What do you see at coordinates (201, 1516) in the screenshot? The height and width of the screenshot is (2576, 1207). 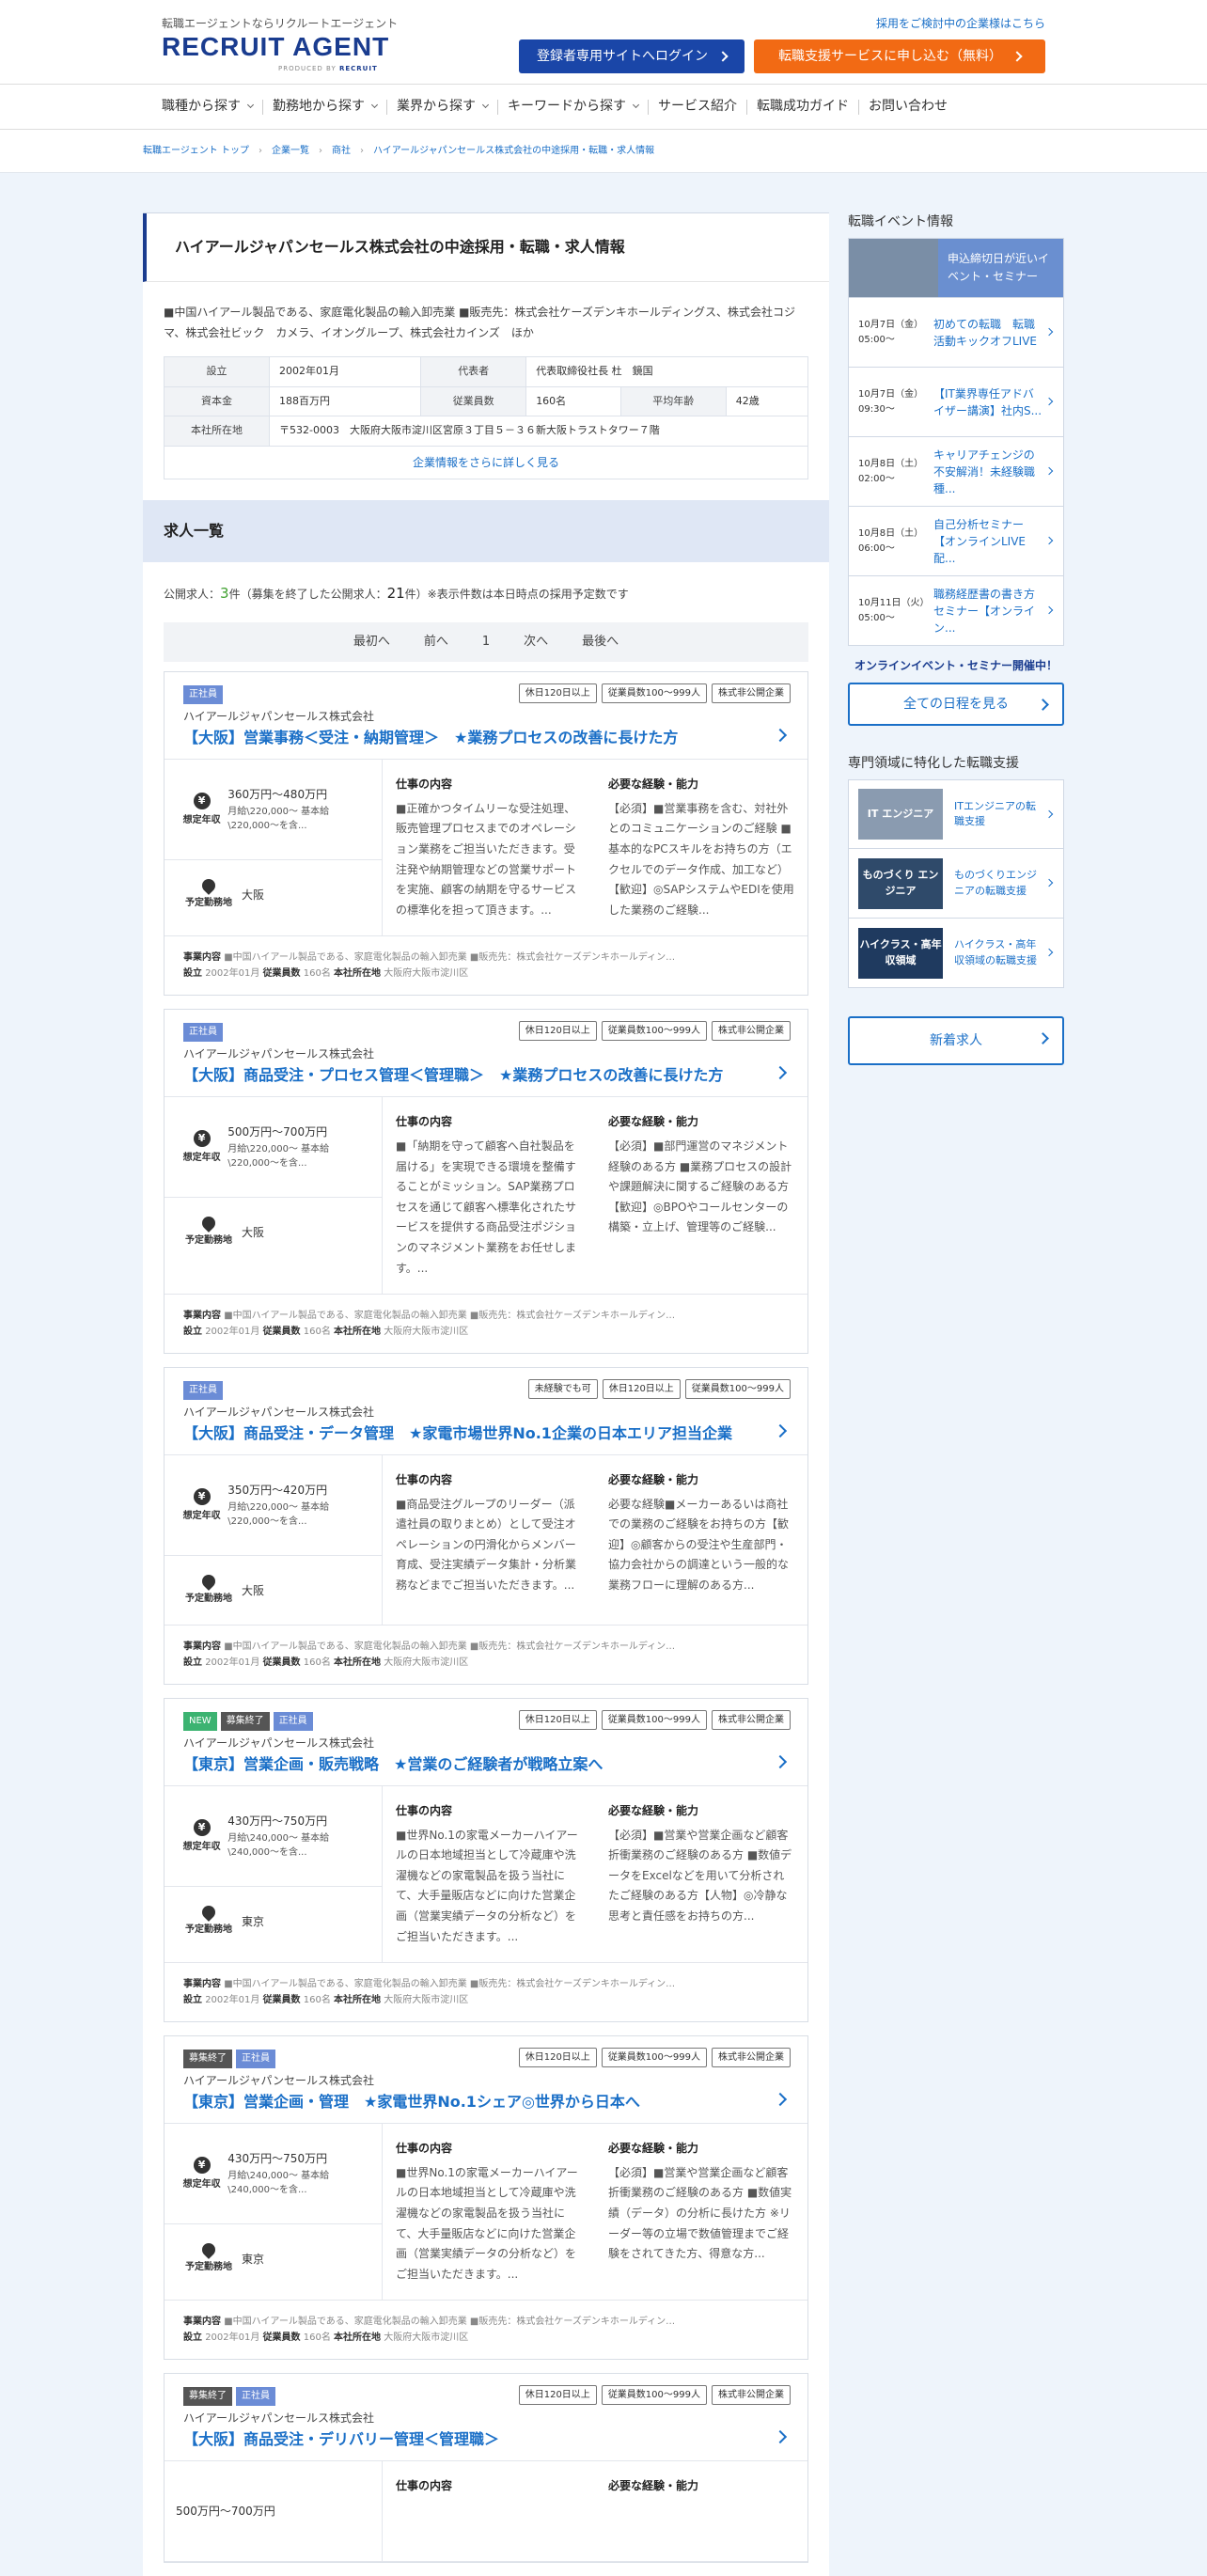 I see `salary-label-text: 想定年収` at bounding box center [201, 1516].